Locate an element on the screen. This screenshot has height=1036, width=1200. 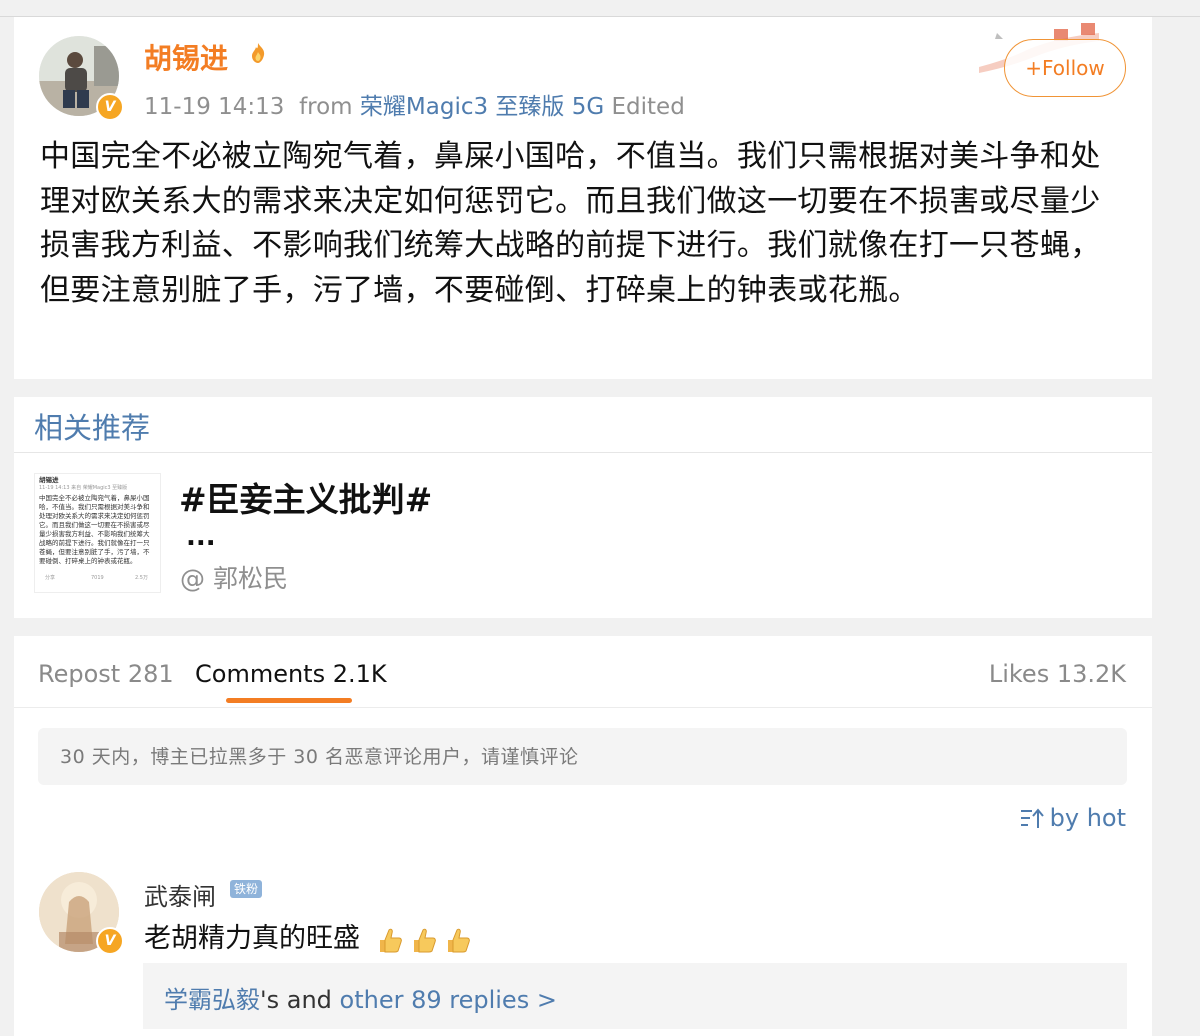
sort-icon is located at coordinates (1032, 818).